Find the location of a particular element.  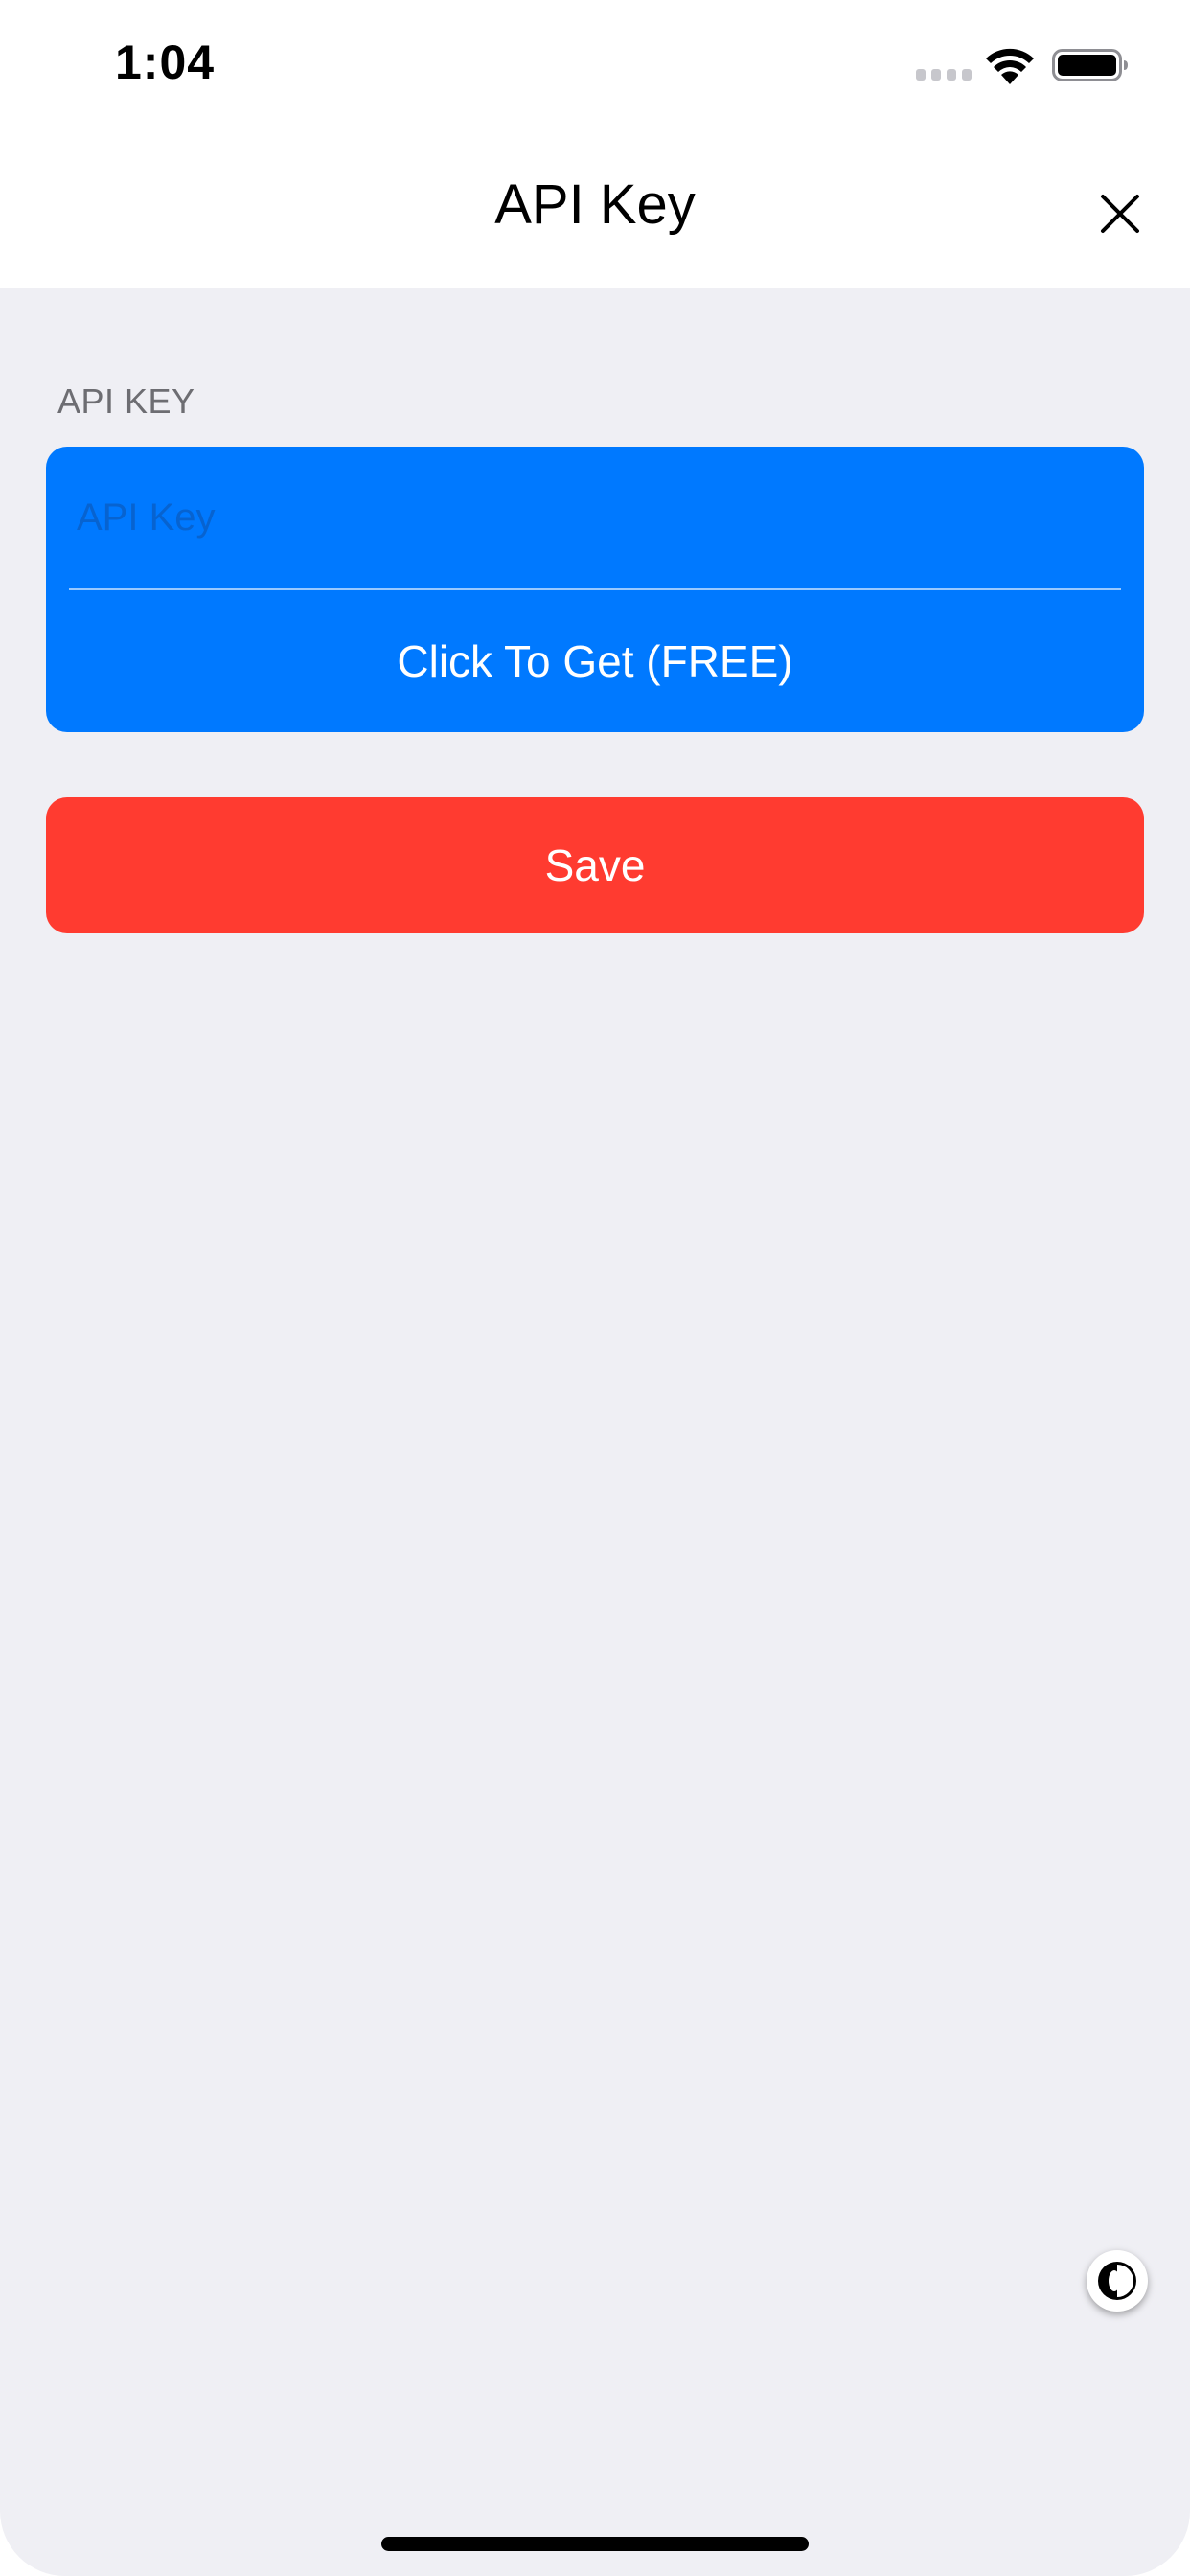

signal-icon is located at coordinates (944, 74).